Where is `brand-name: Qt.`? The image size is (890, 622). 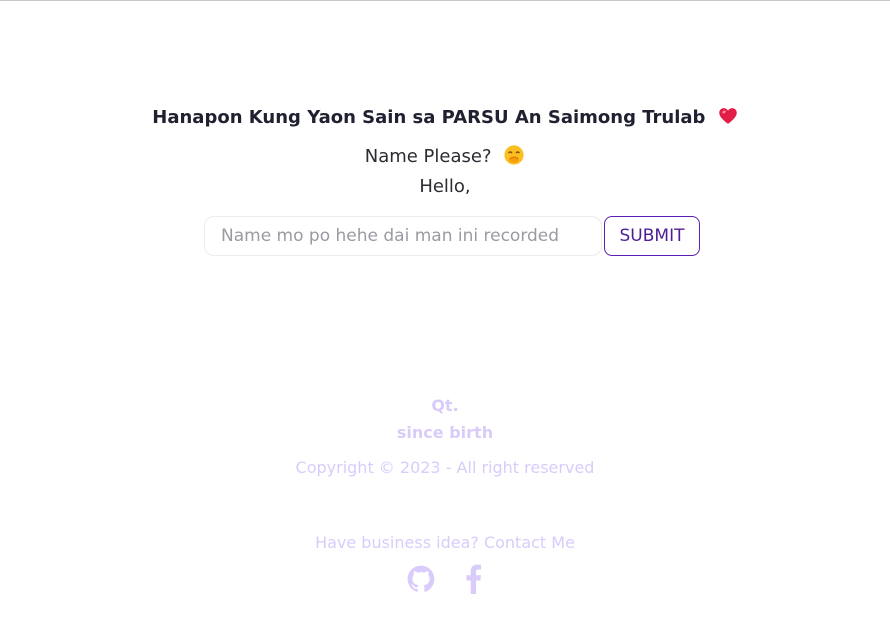
brand-name: Qt. is located at coordinates (445, 405).